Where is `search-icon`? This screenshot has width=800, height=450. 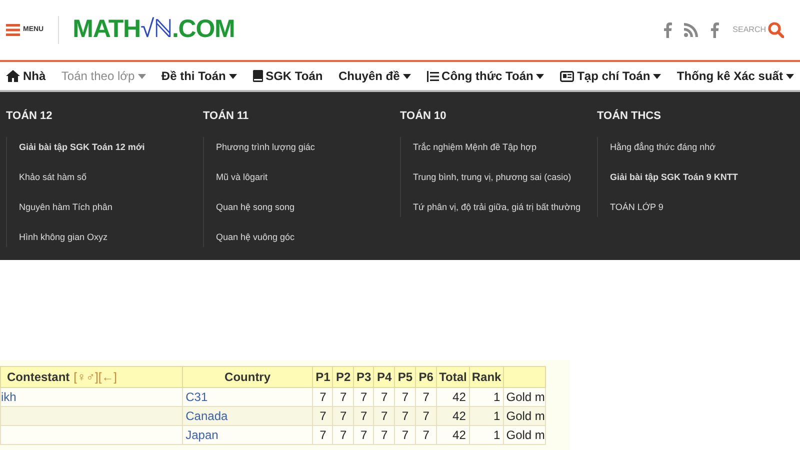
search-icon is located at coordinates (776, 30).